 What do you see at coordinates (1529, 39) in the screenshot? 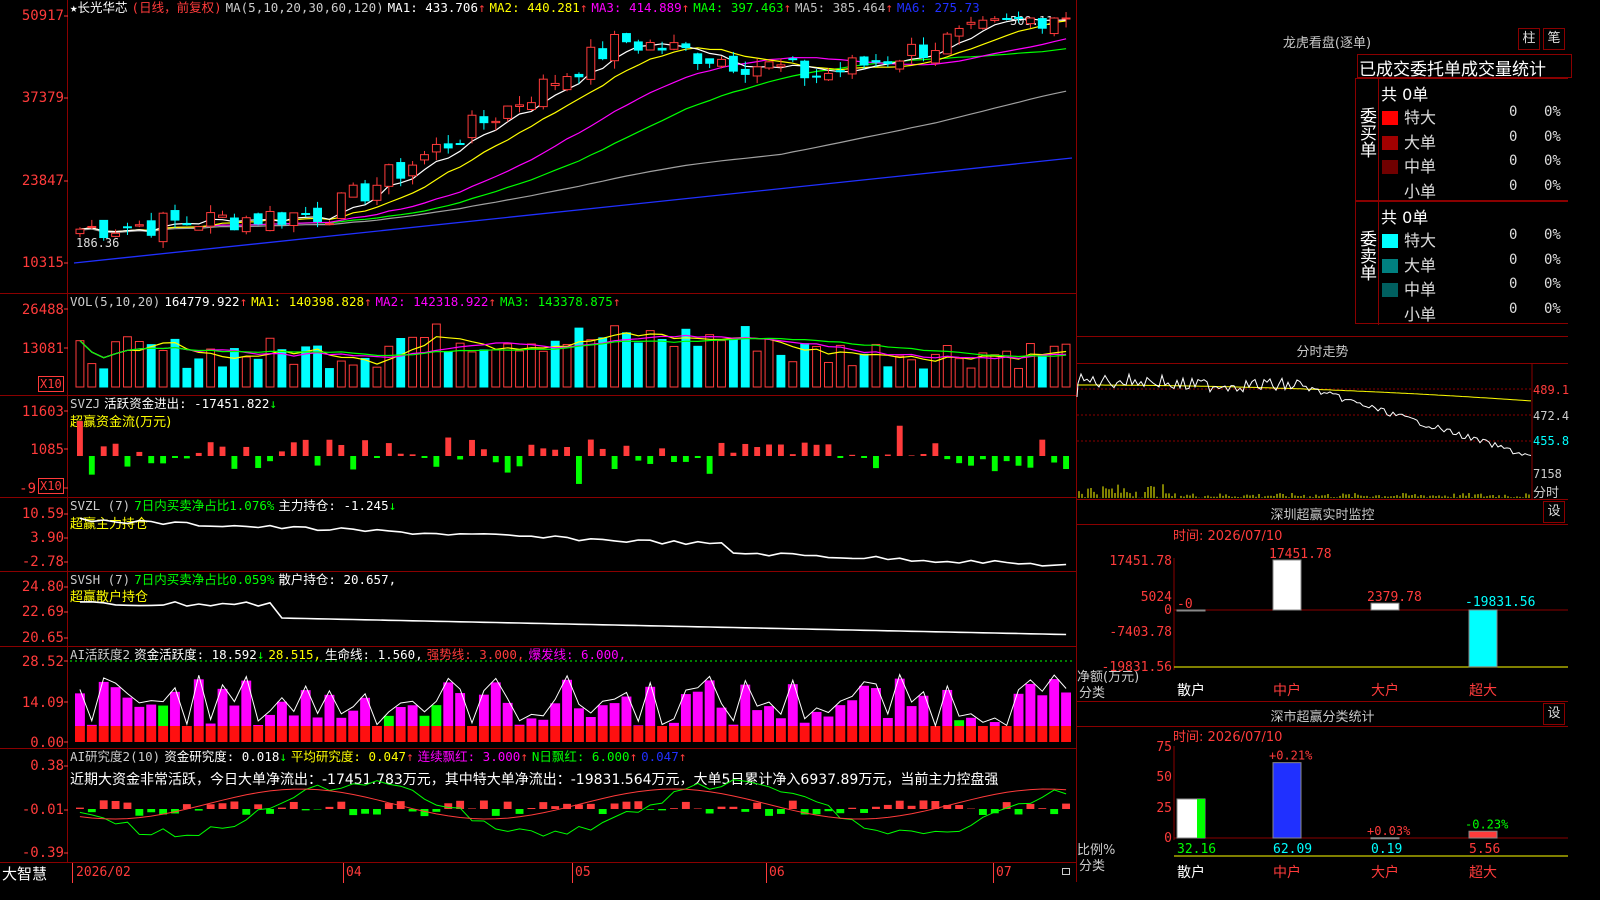
I see `bar-mode-button: 柱` at bounding box center [1529, 39].